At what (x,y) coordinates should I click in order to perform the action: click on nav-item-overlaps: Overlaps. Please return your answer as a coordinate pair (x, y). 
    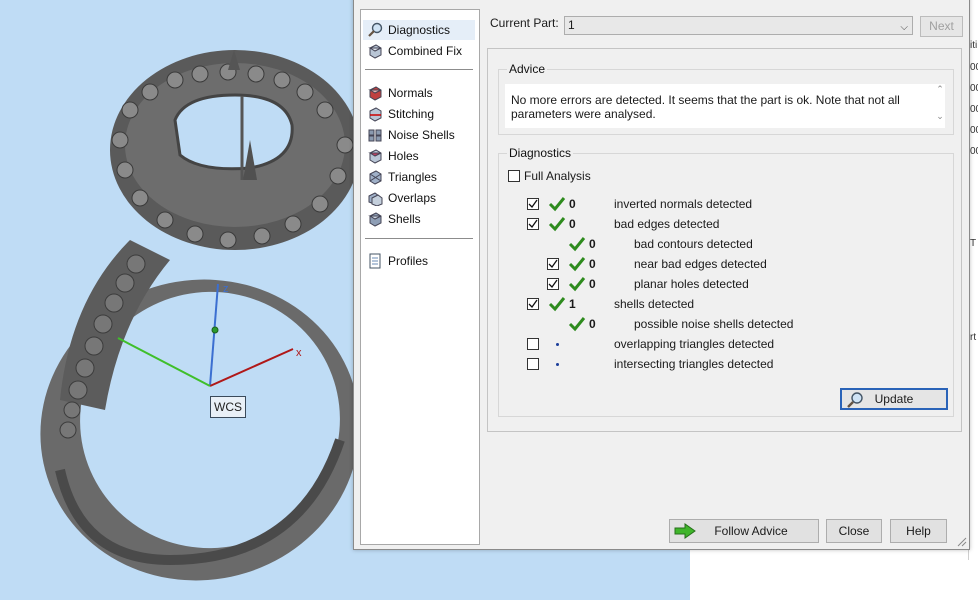
    Looking at the image, I should click on (419, 198).